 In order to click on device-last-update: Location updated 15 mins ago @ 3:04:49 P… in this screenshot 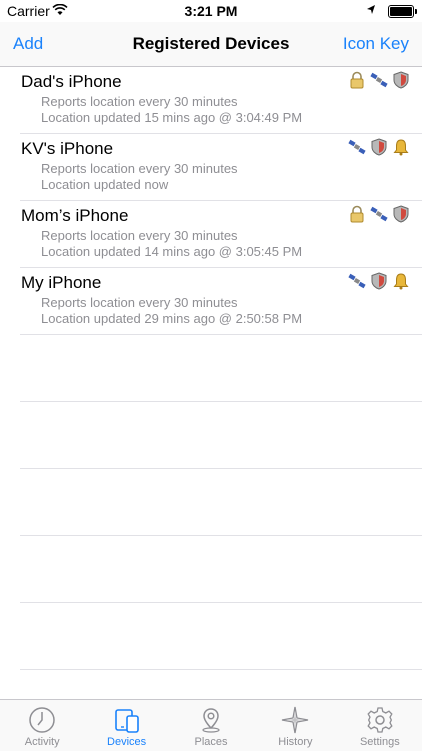, I will do `click(172, 117)`.